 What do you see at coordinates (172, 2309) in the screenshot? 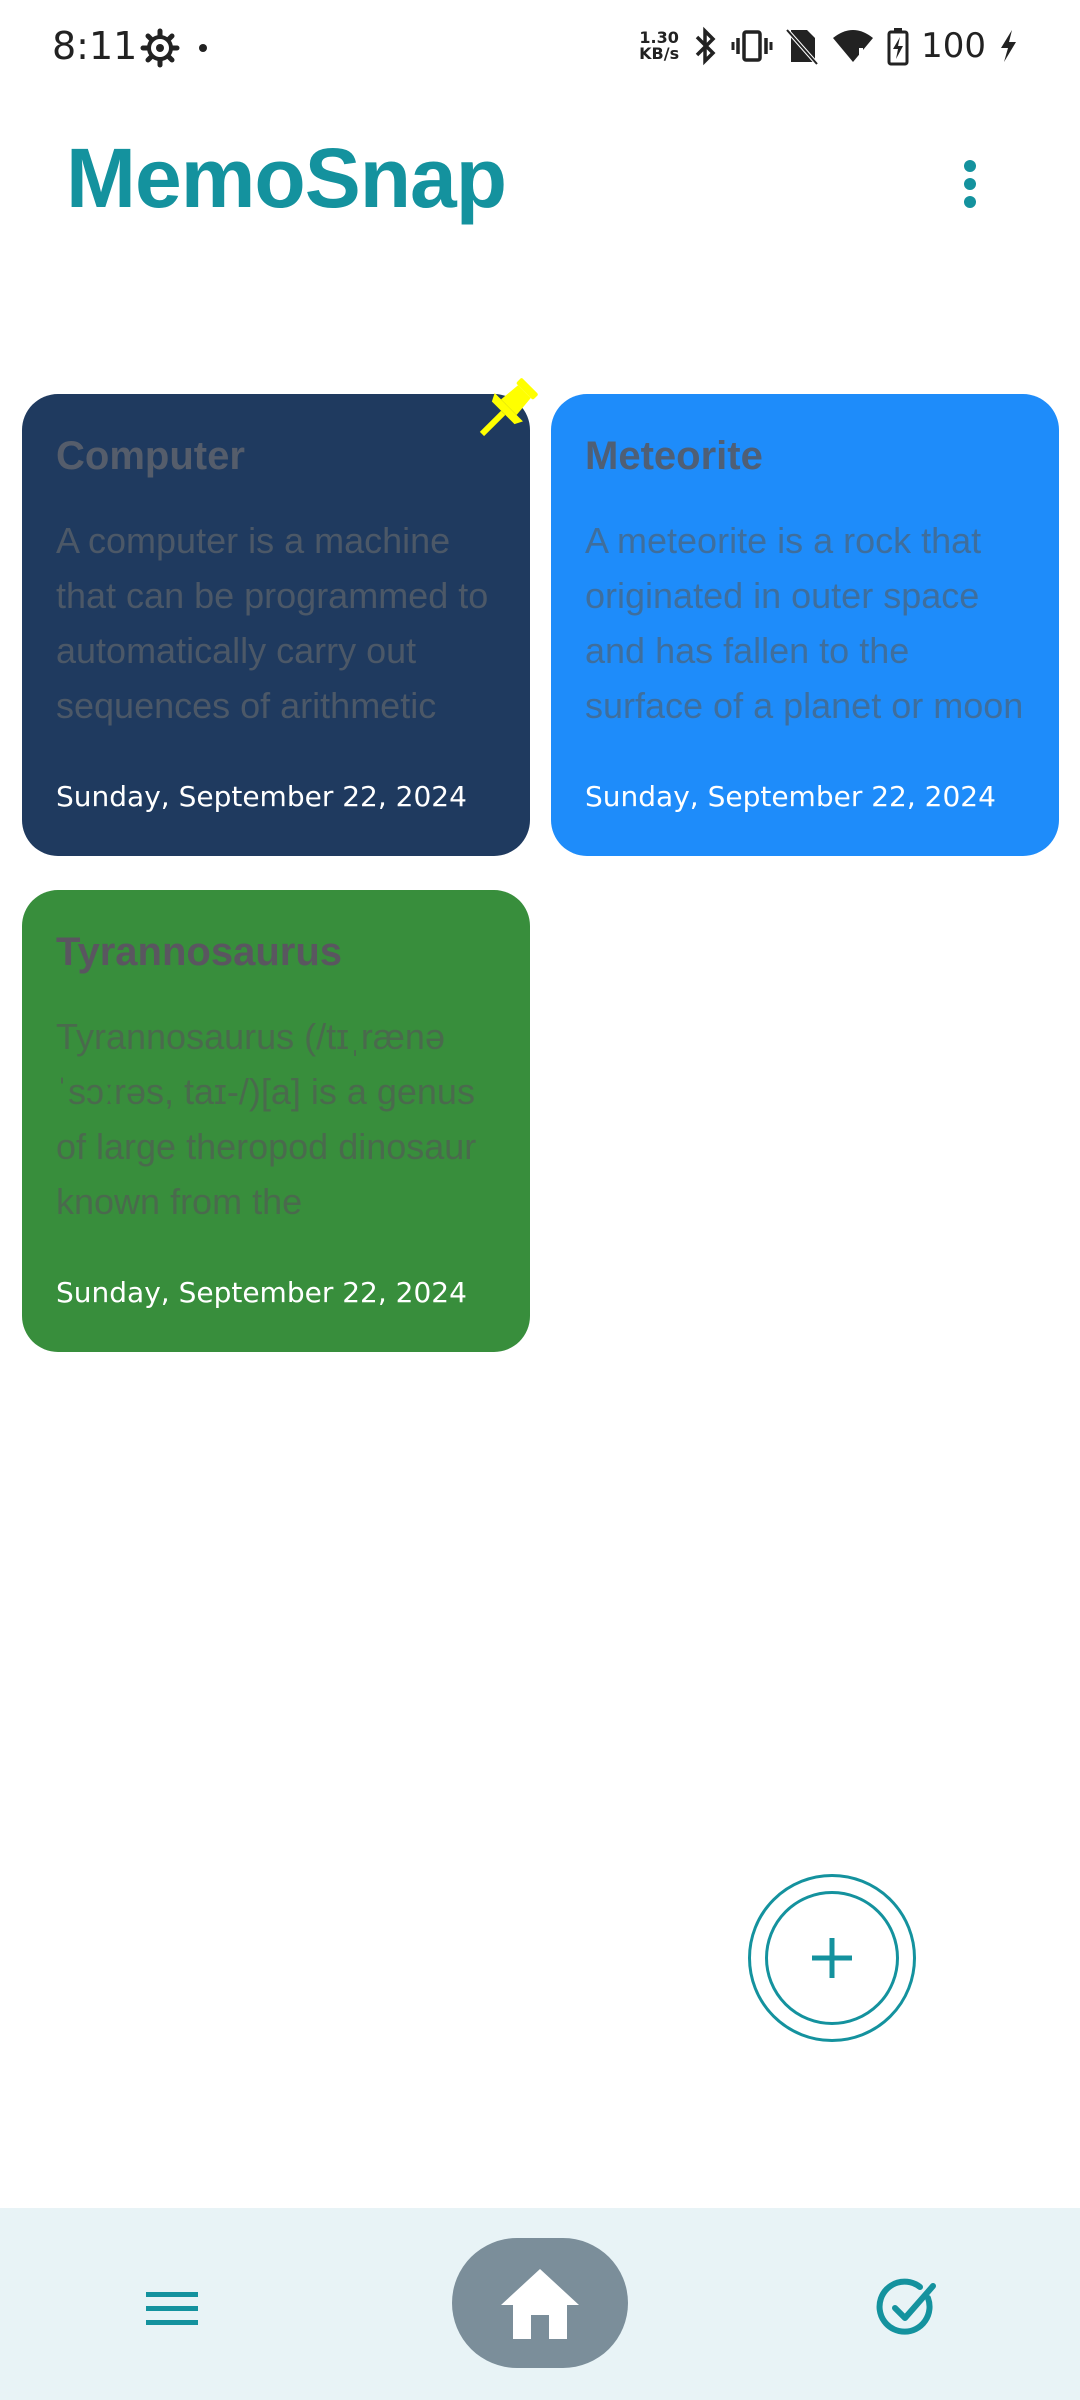
I see `hamburger-menu-icon` at bounding box center [172, 2309].